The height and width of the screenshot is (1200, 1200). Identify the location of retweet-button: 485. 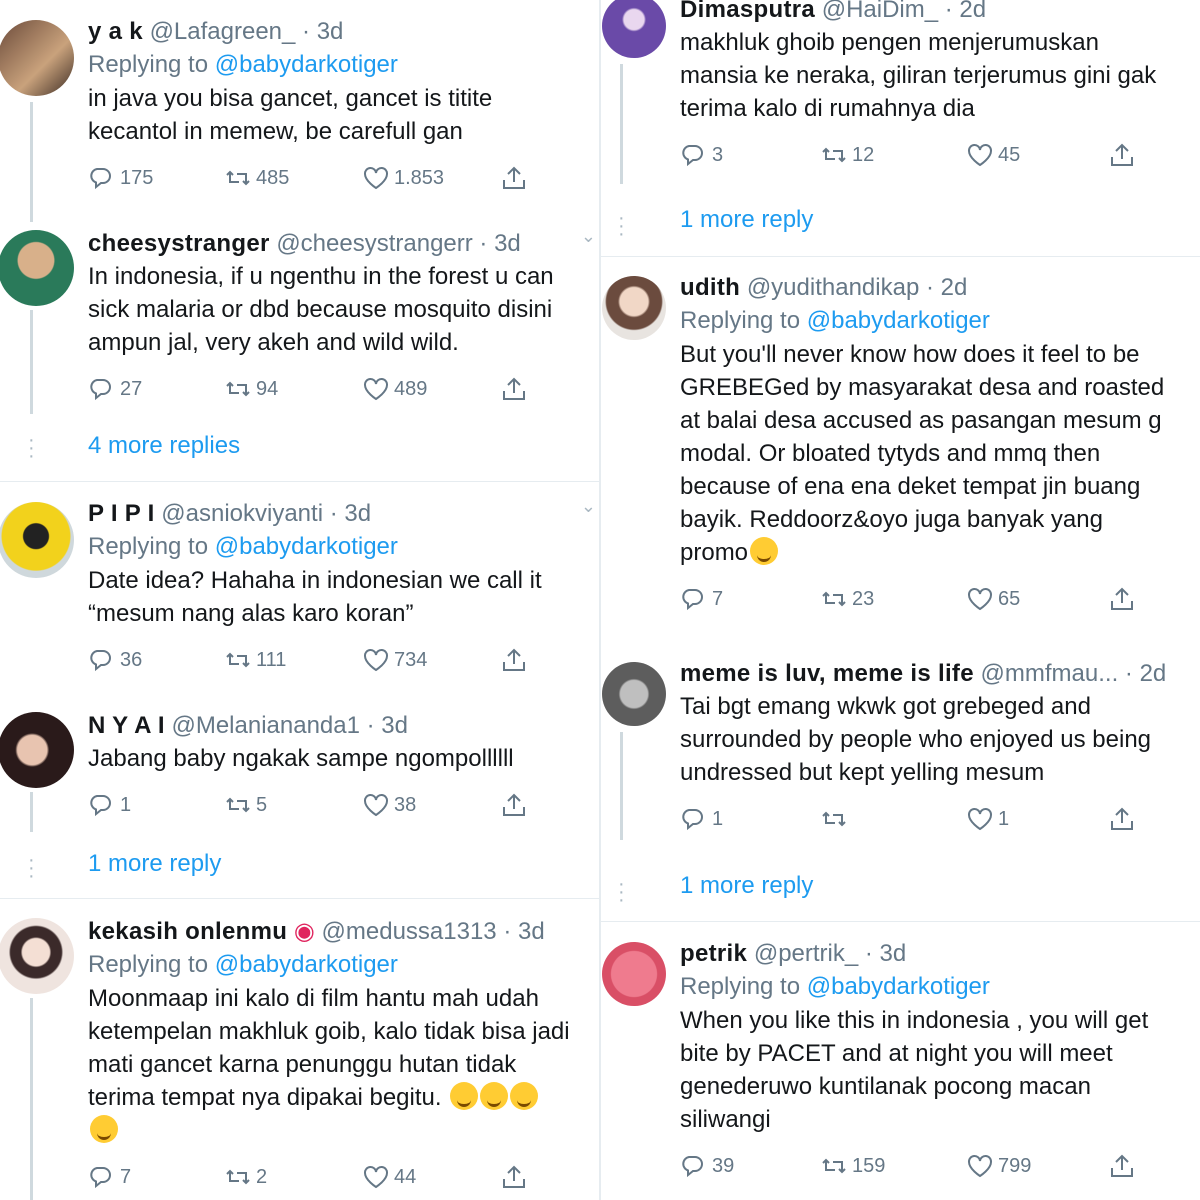
(256, 178).